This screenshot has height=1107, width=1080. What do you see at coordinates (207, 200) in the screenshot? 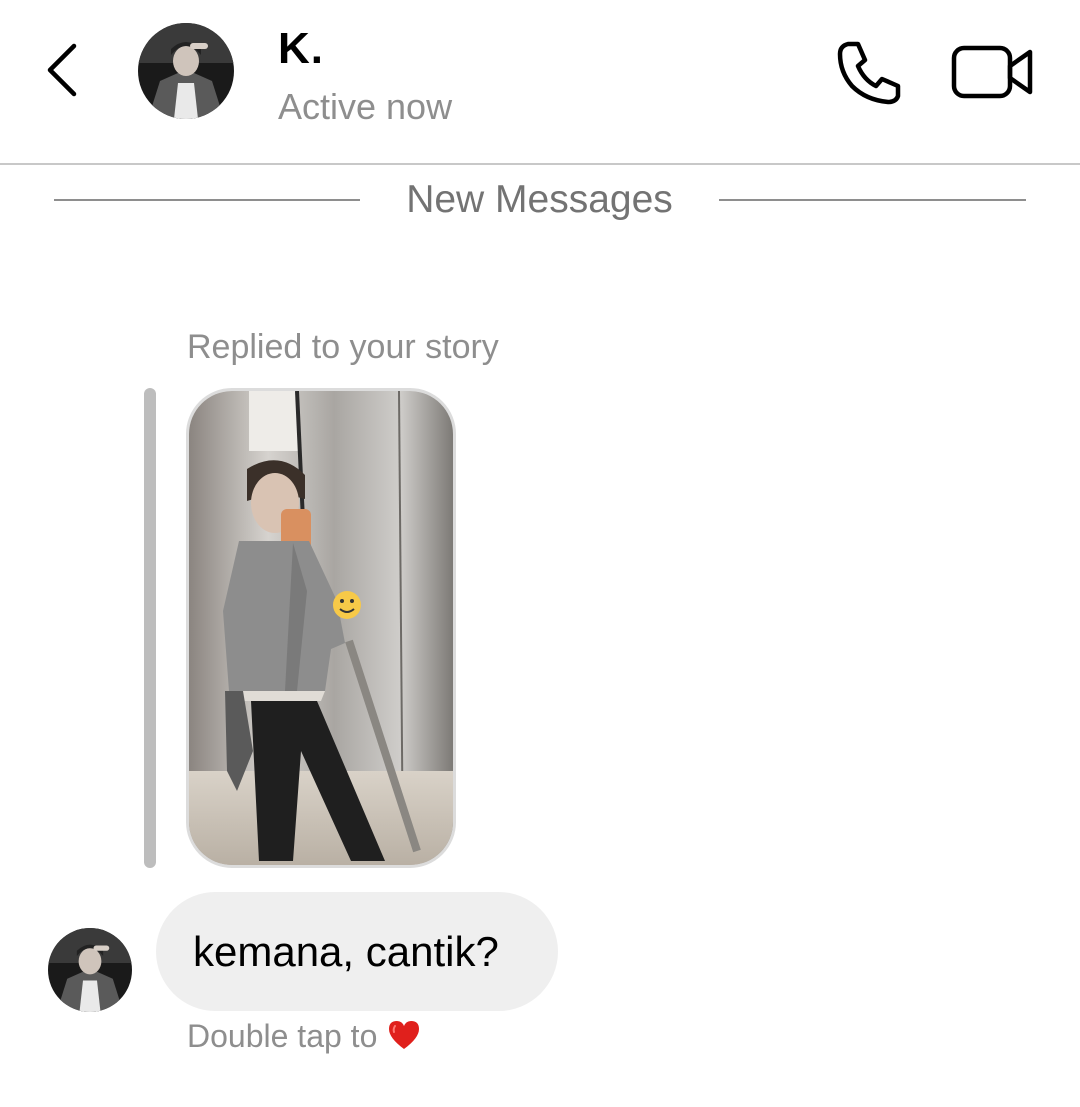
I see `divider-line-left` at bounding box center [207, 200].